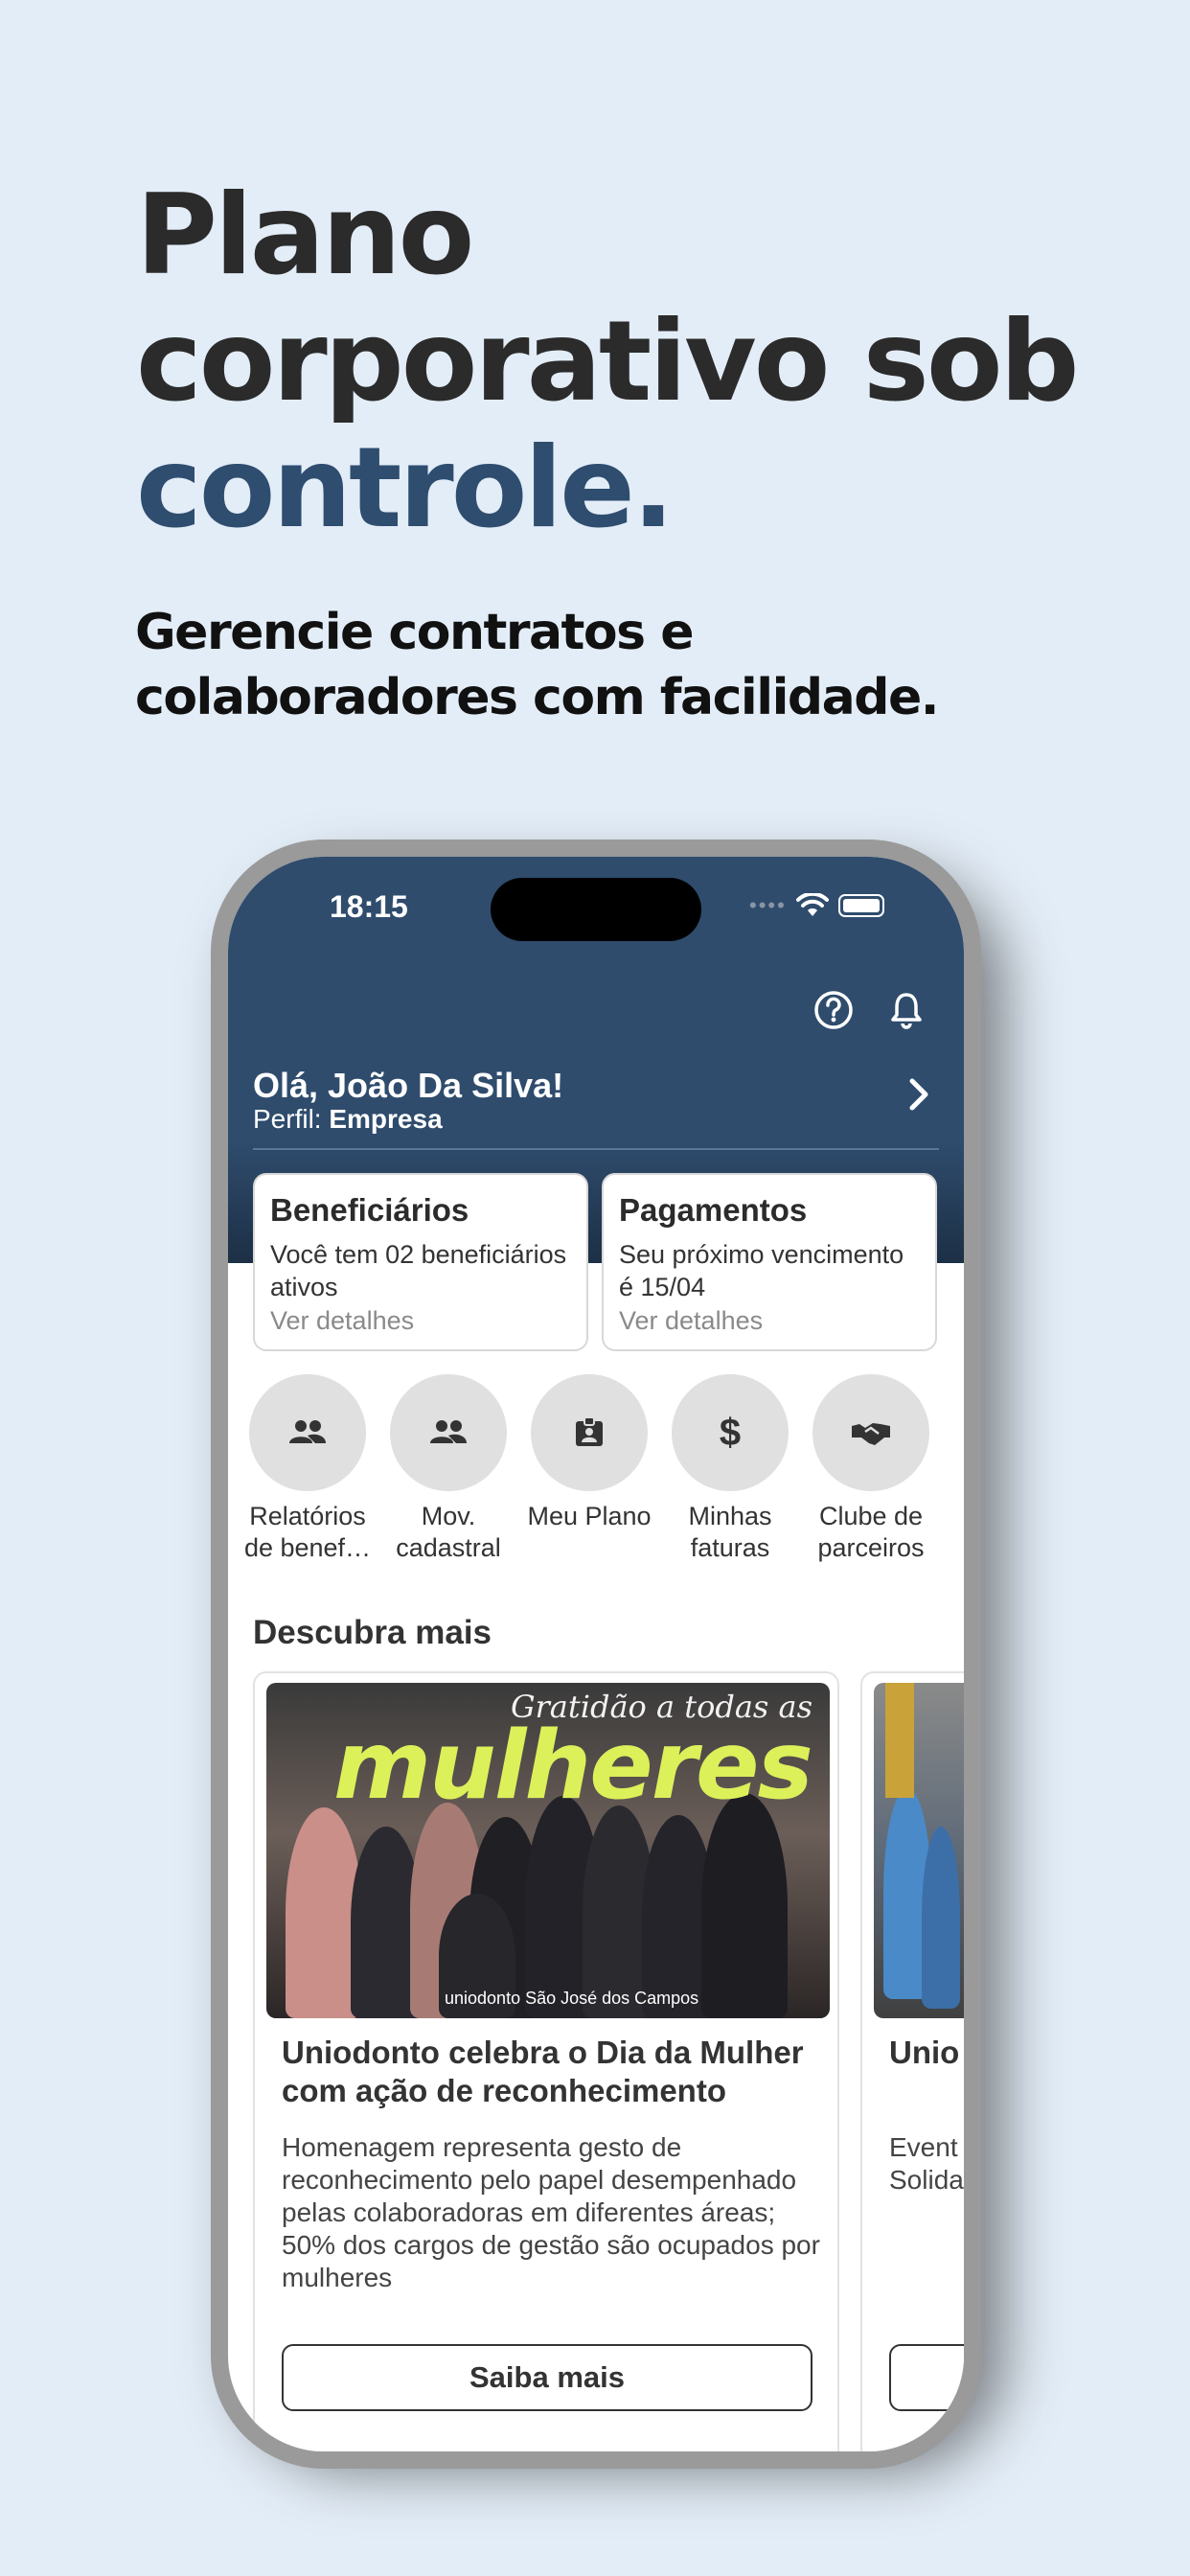 This screenshot has width=1190, height=2576. I want to click on battery-icon, so click(860, 905).